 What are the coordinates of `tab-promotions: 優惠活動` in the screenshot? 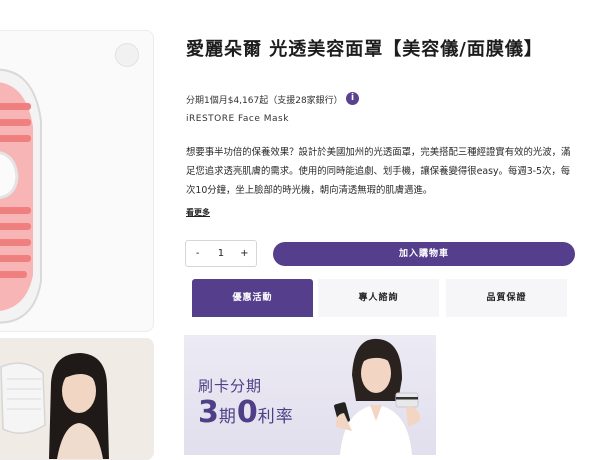 It's located at (252, 298).